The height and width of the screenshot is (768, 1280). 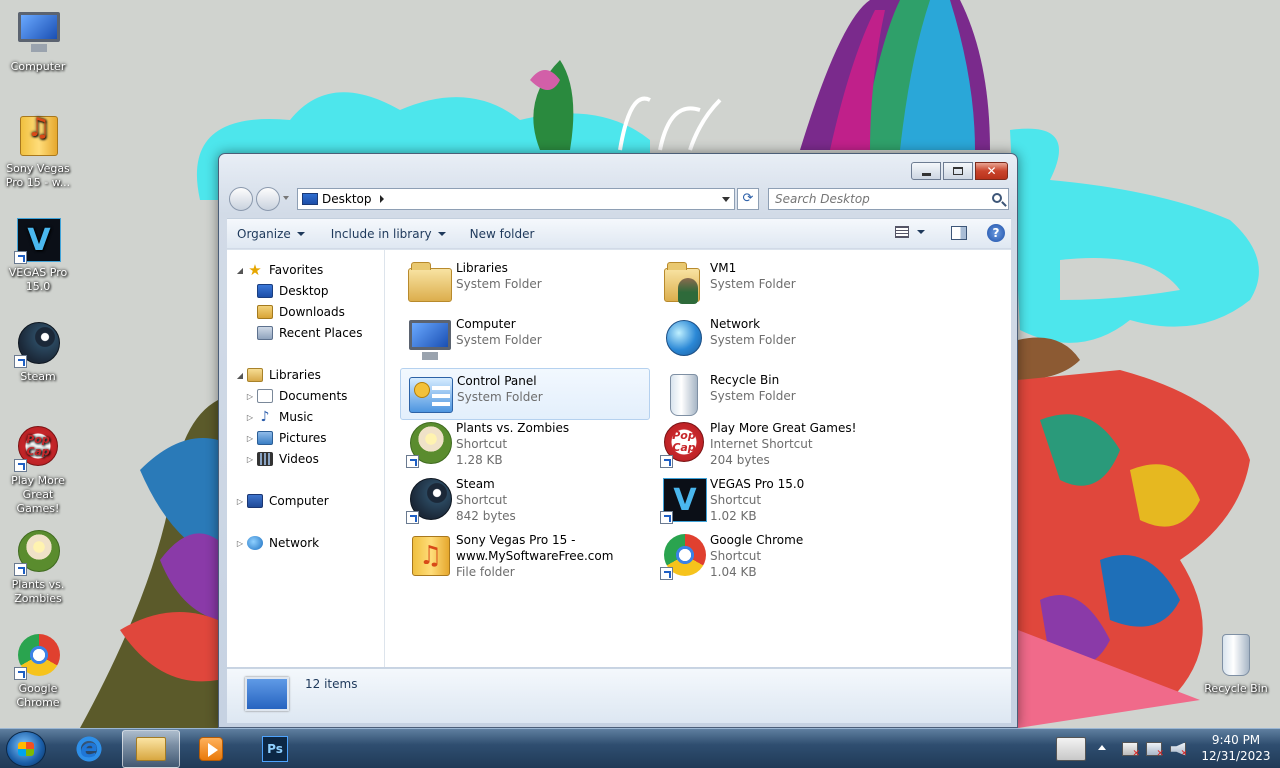 I want to click on videos-icon, so click(x=265, y=459).